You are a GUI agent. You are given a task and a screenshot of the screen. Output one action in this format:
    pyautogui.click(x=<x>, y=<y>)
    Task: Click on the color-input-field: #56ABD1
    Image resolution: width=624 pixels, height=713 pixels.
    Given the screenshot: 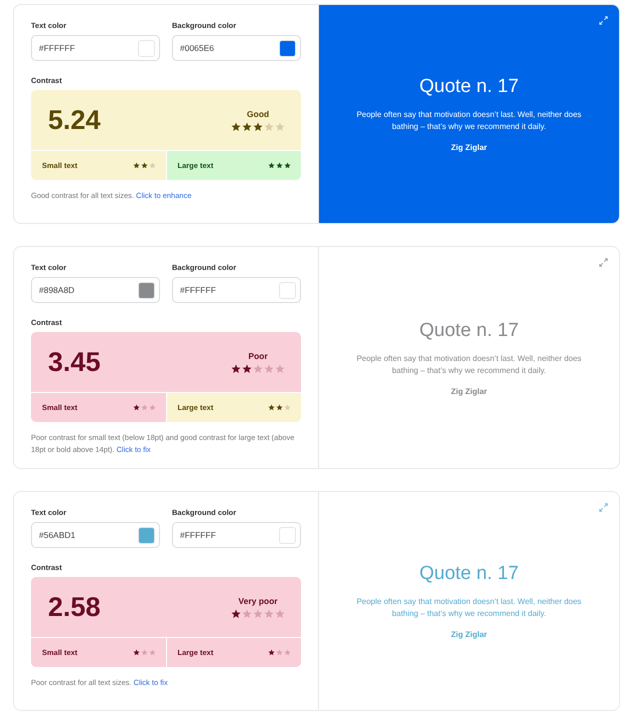 What is the action you would take?
    pyautogui.click(x=95, y=535)
    